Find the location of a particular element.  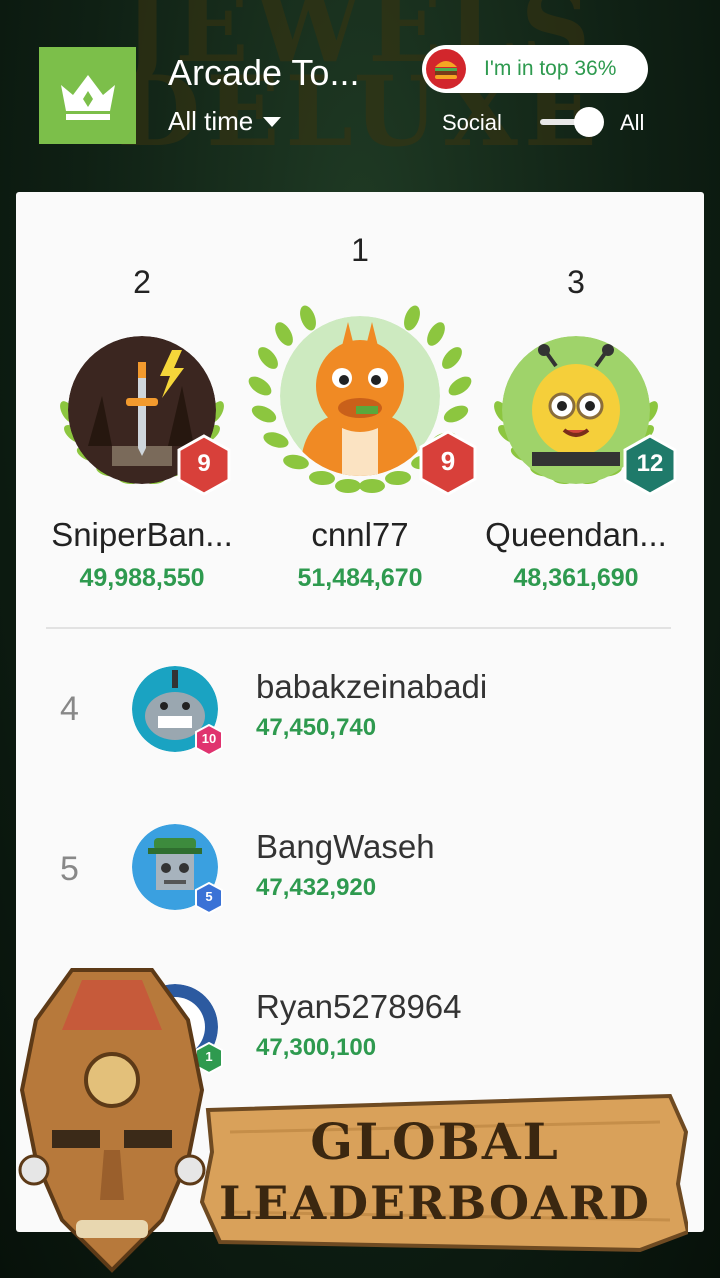

podium-rank: 1 is located at coordinates (360, 250).